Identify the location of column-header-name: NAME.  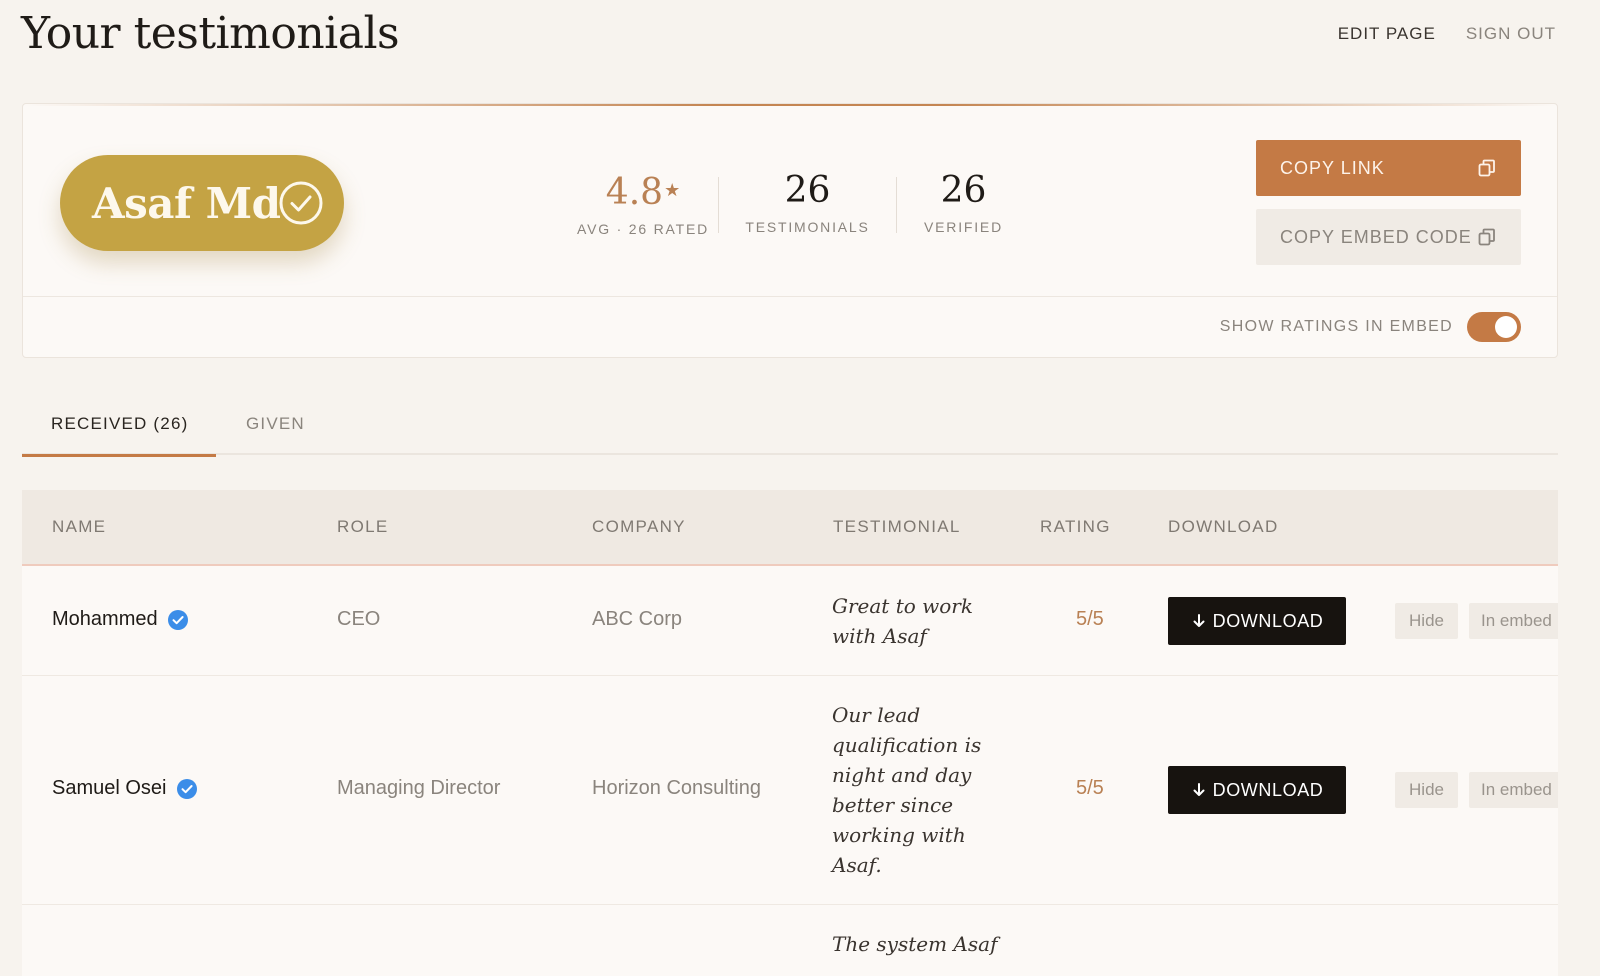
(79, 526).